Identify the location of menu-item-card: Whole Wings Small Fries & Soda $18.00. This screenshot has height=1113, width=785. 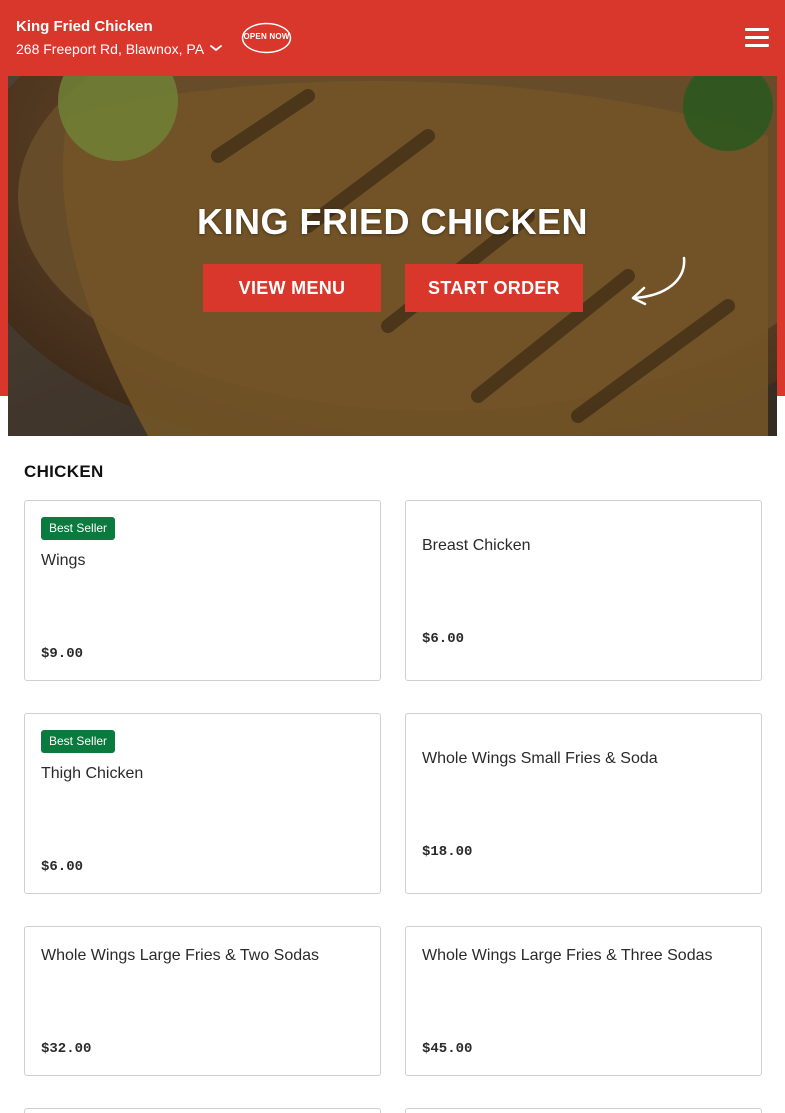
(583, 803).